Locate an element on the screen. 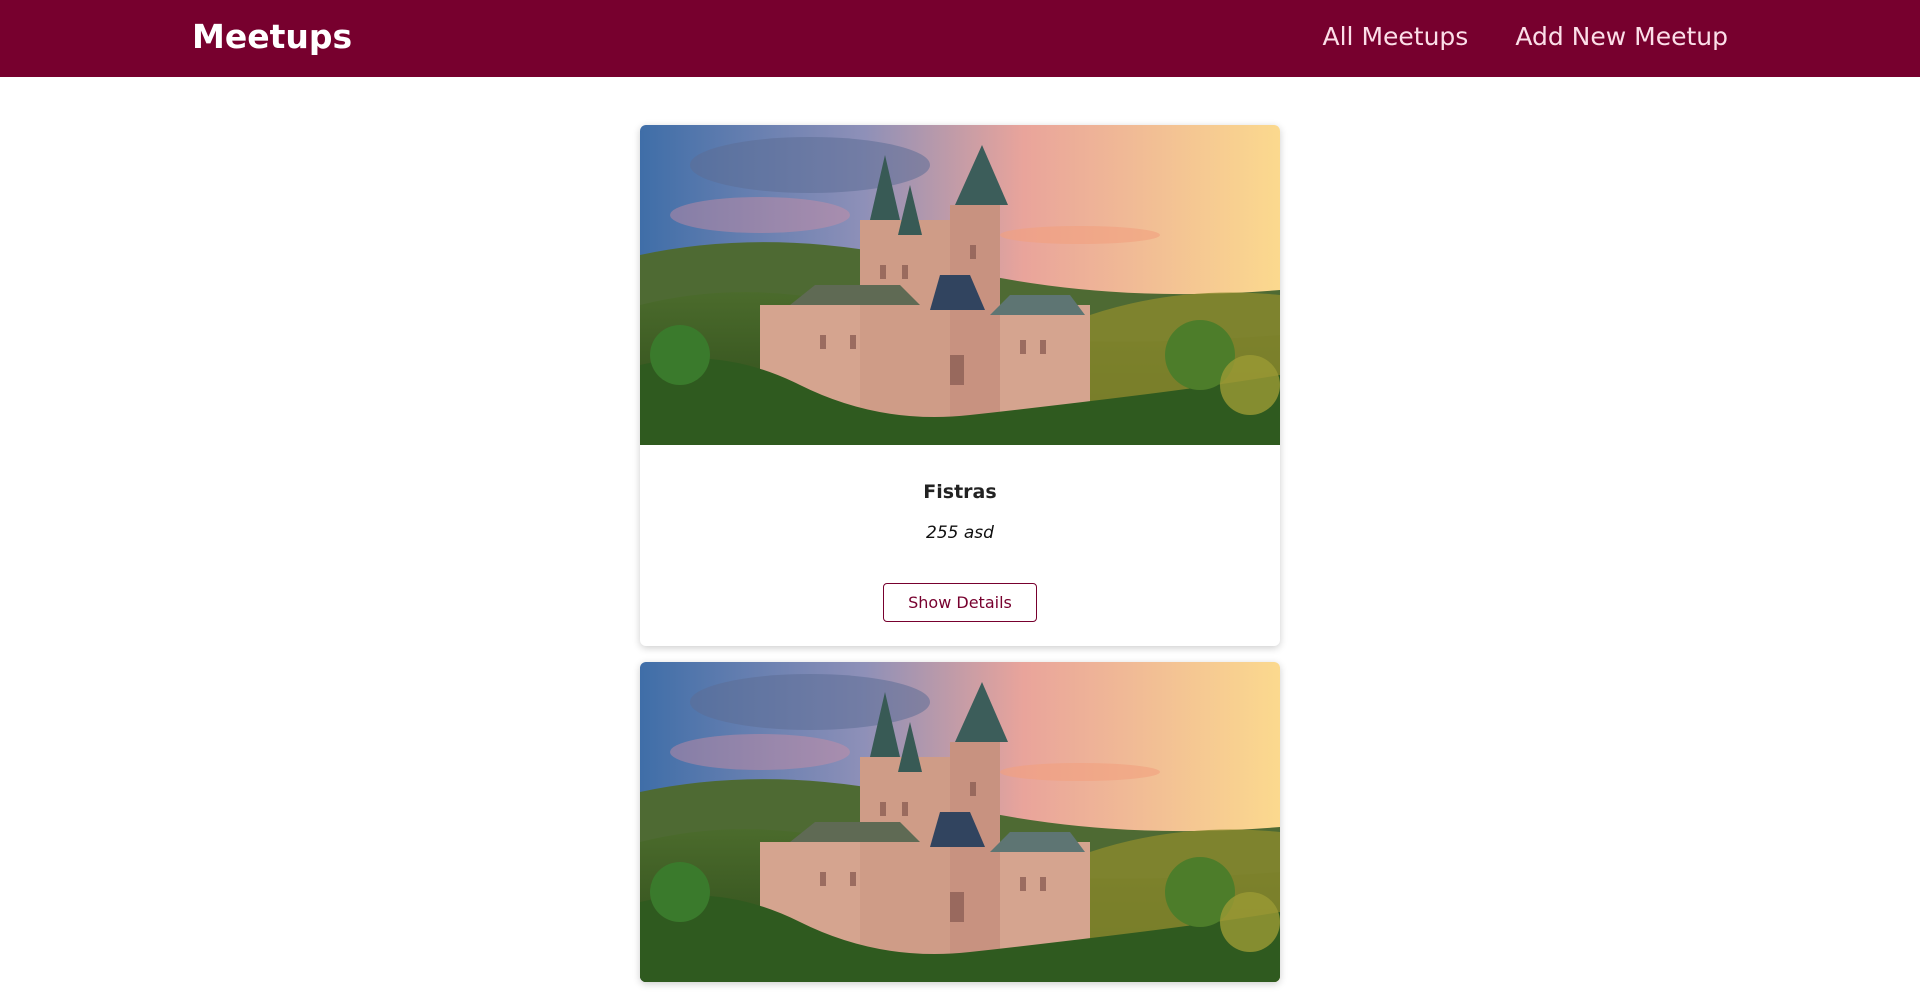  meetup-card-content: Fistras 255 asd Show Details is located at coordinates (960, 545).